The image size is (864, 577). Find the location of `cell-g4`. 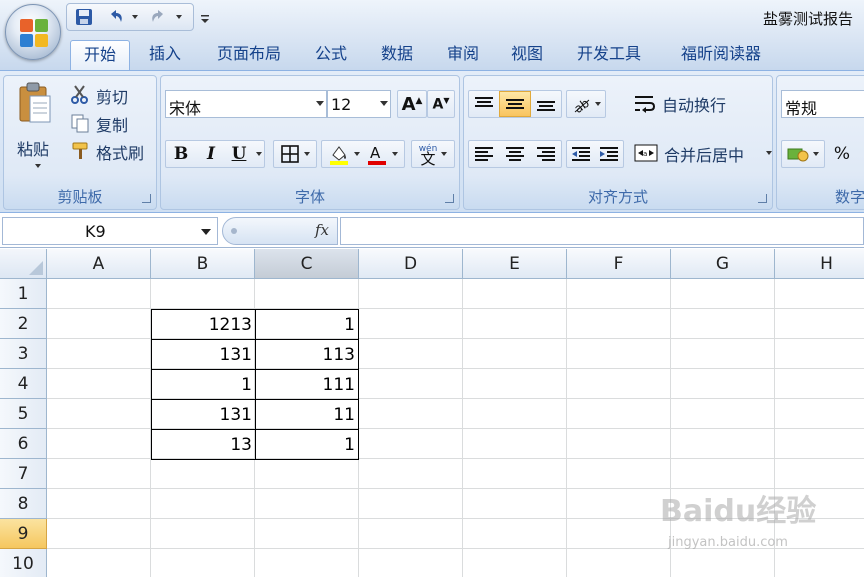

cell-g4 is located at coordinates (723, 384).